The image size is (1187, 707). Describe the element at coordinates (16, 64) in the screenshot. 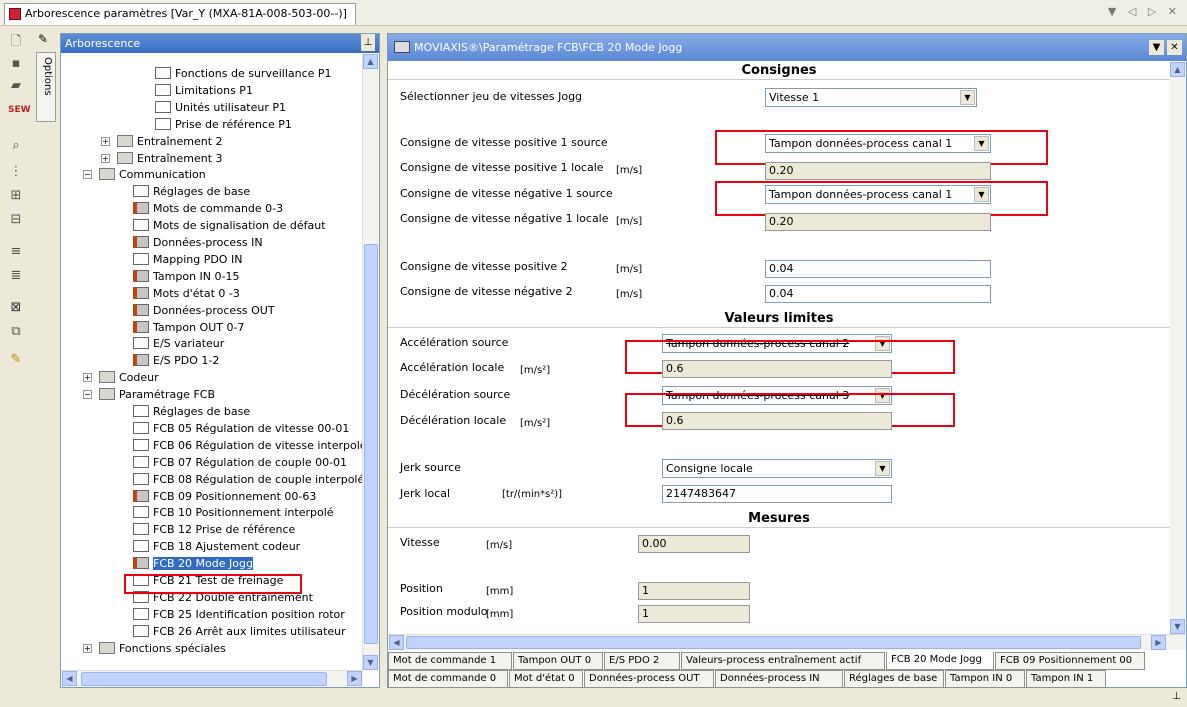

I see `save-icon: ▪` at that location.